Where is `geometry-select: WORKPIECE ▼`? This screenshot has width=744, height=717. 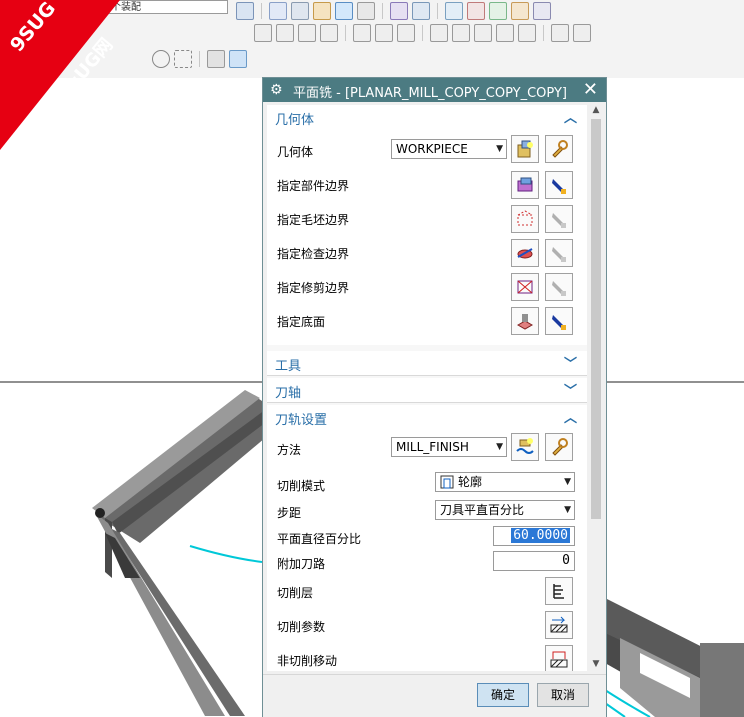 geometry-select: WORKPIECE ▼ is located at coordinates (449, 149).